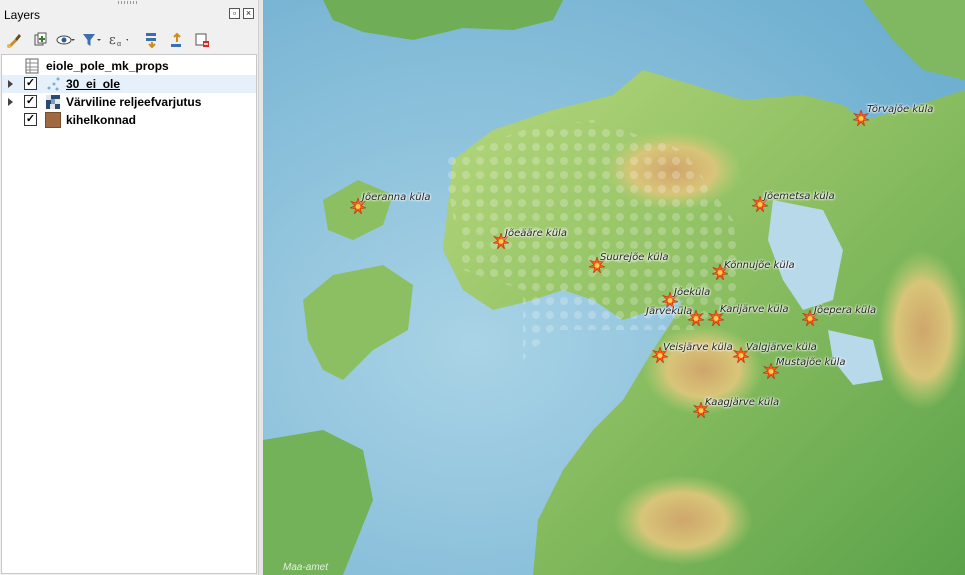 The height and width of the screenshot is (575, 965). What do you see at coordinates (53, 120) in the screenshot?
I see `polygon-fill-icon` at bounding box center [53, 120].